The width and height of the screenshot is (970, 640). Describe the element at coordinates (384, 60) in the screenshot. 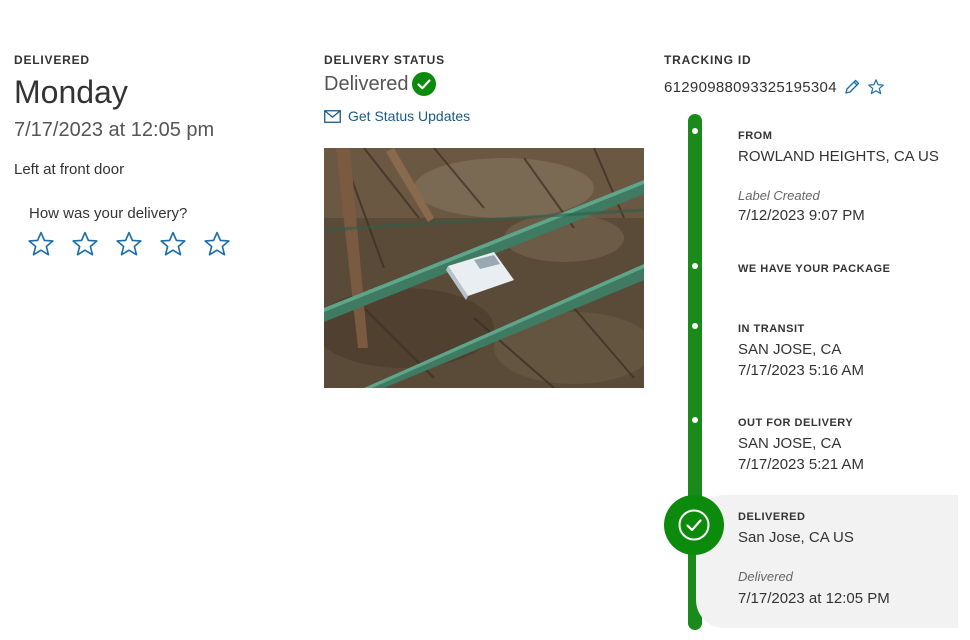

I see `delivery-status-eyebrow: DELIVERY STATUS` at that location.